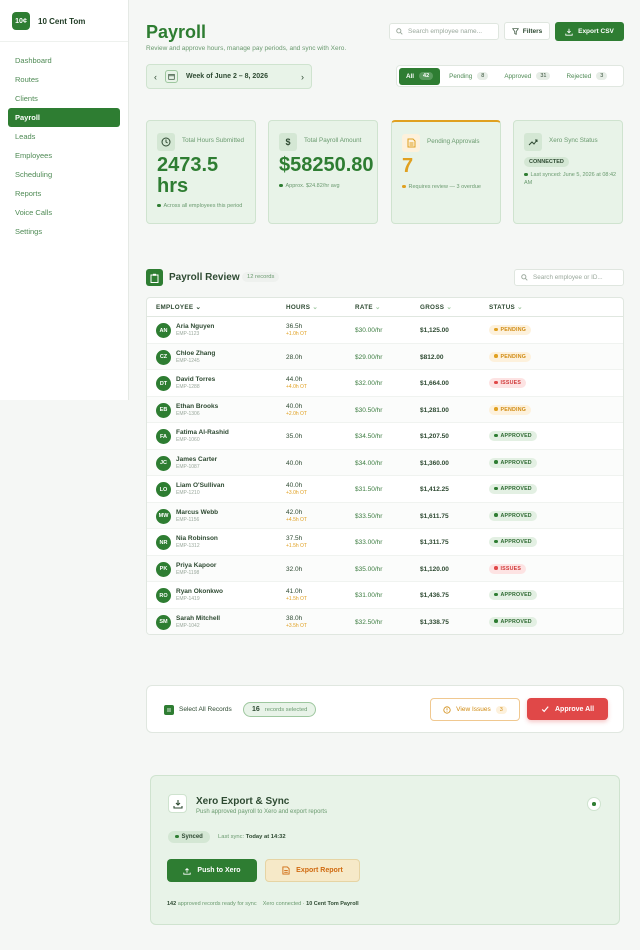 This screenshot has height=950, width=640. What do you see at coordinates (302, 307) in the screenshot?
I see `column-hours: HOURS ⌄` at bounding box center [302, 307].